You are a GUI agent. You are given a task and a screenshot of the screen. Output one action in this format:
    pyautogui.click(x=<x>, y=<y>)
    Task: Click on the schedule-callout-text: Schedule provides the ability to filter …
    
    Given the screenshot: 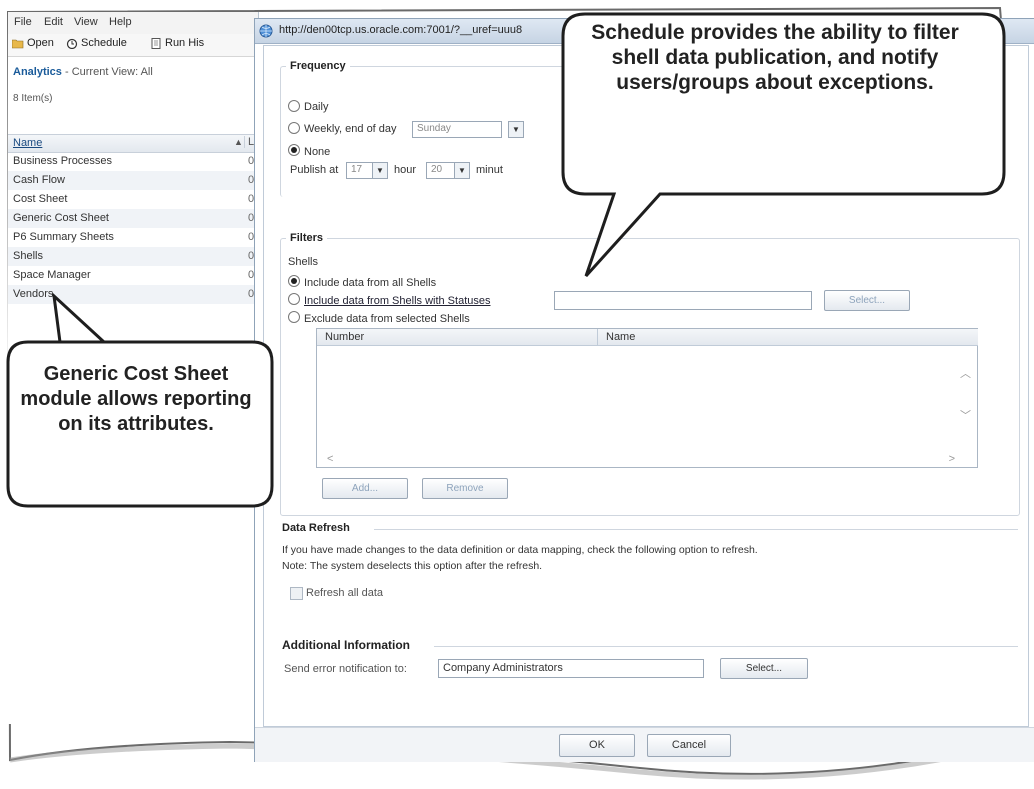 What is the action you would take?
    pyautogui.click(x=775, y=57)
    